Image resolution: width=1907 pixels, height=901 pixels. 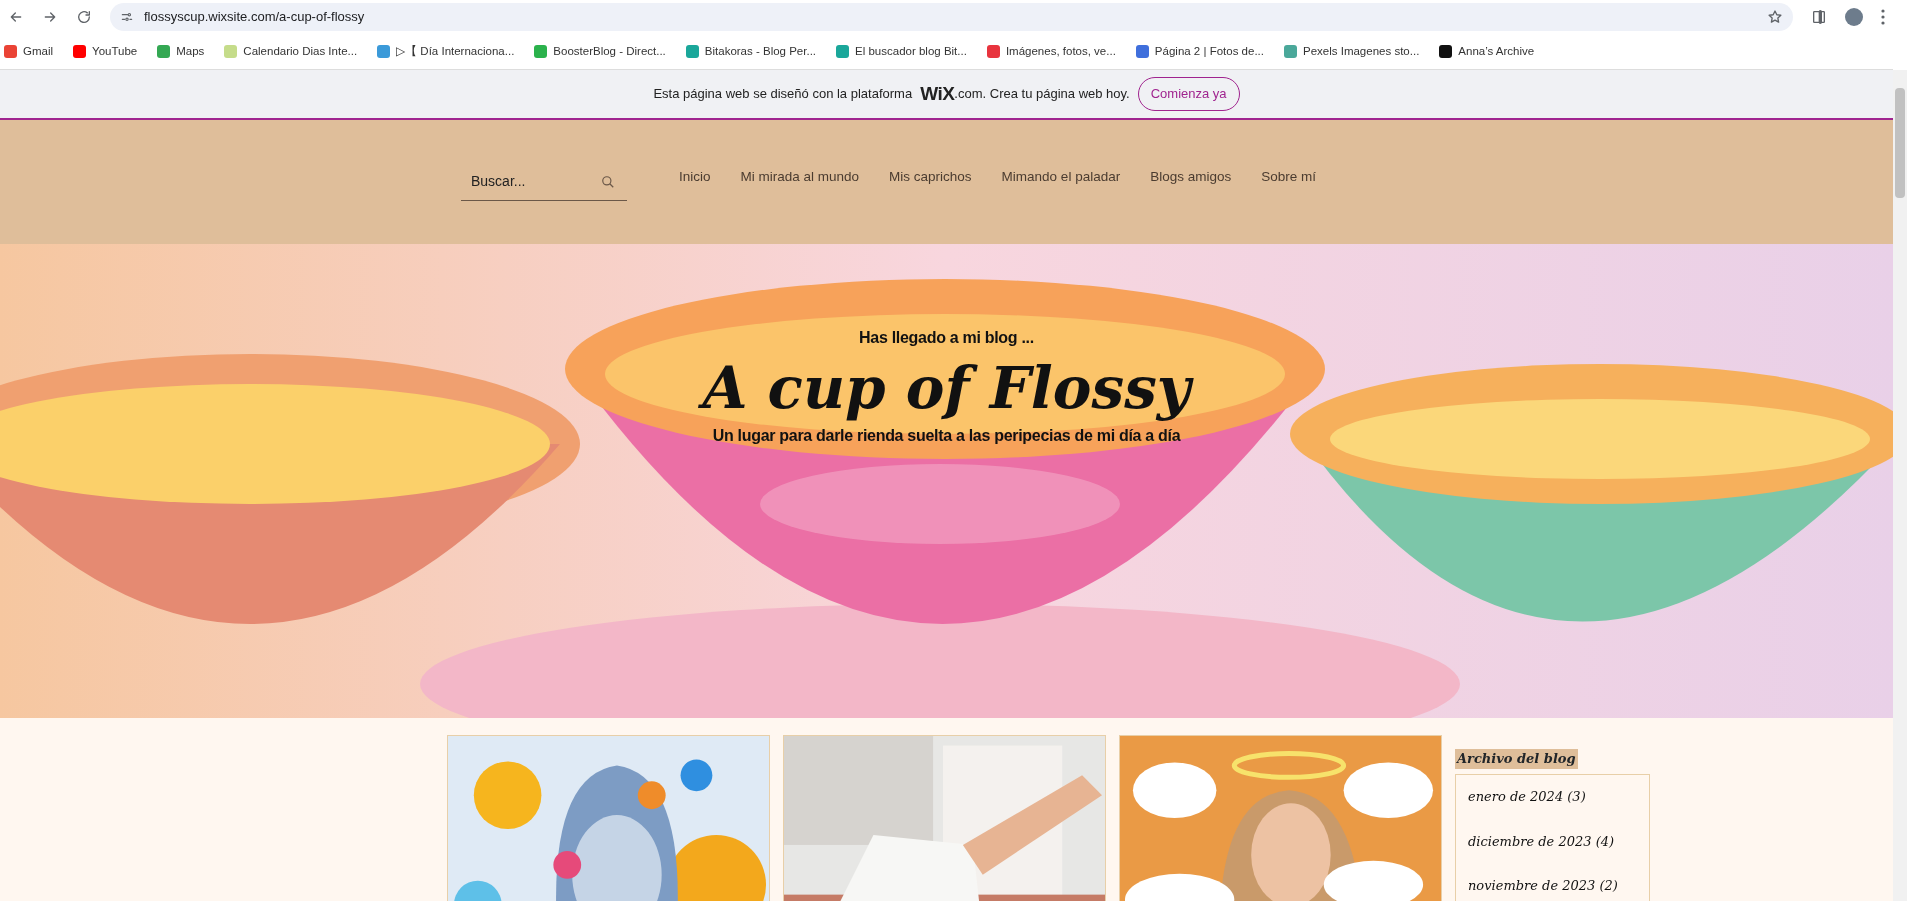 What do you see at coordinates (1516, 759) in the screenshot?
I see `archive-title: Archivo del blog` at bounding box center [1516, 759].